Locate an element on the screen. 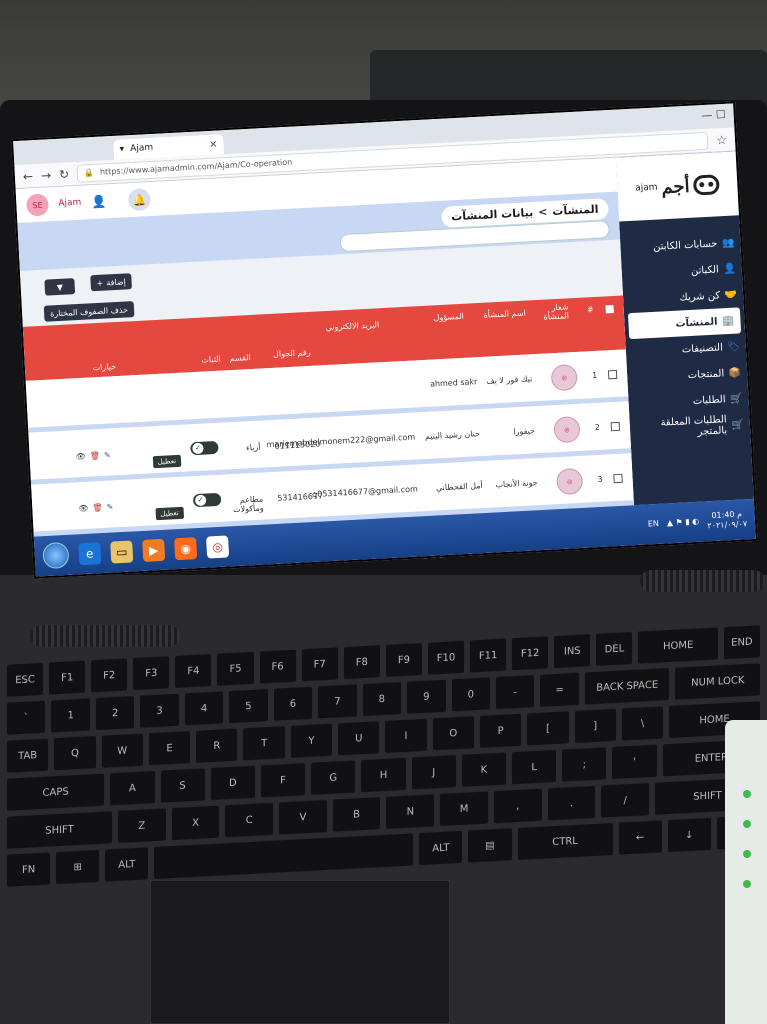 This screenshot has height=1024, width=767. key: \ is located at coordinates (642, 723).